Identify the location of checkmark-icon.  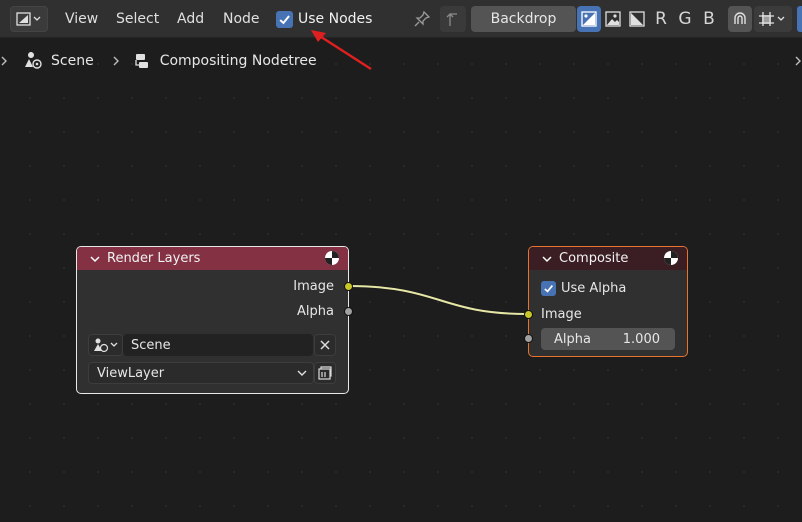
(548, 289).